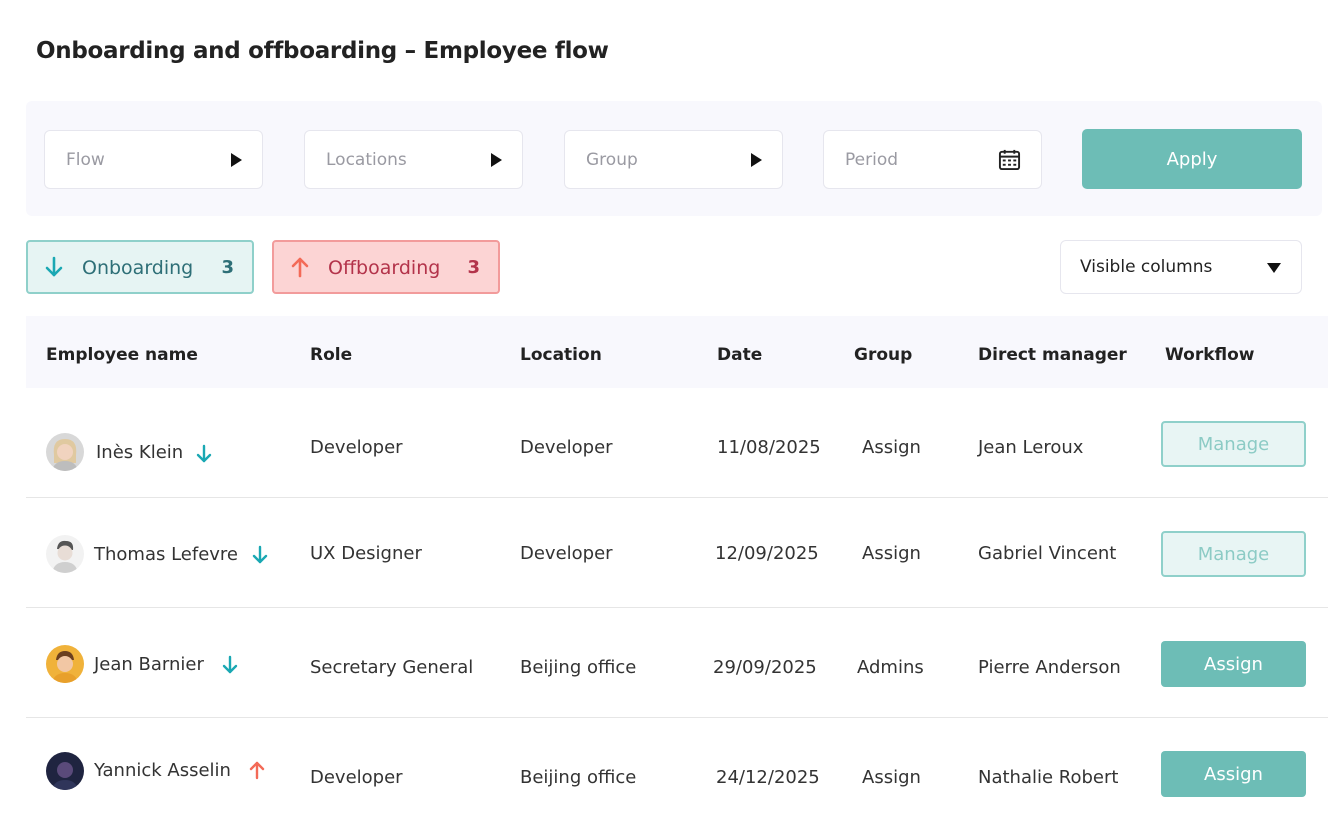 The image size is (1344, 826). I want to click on locations-filter: Locations, so click(413, 159).